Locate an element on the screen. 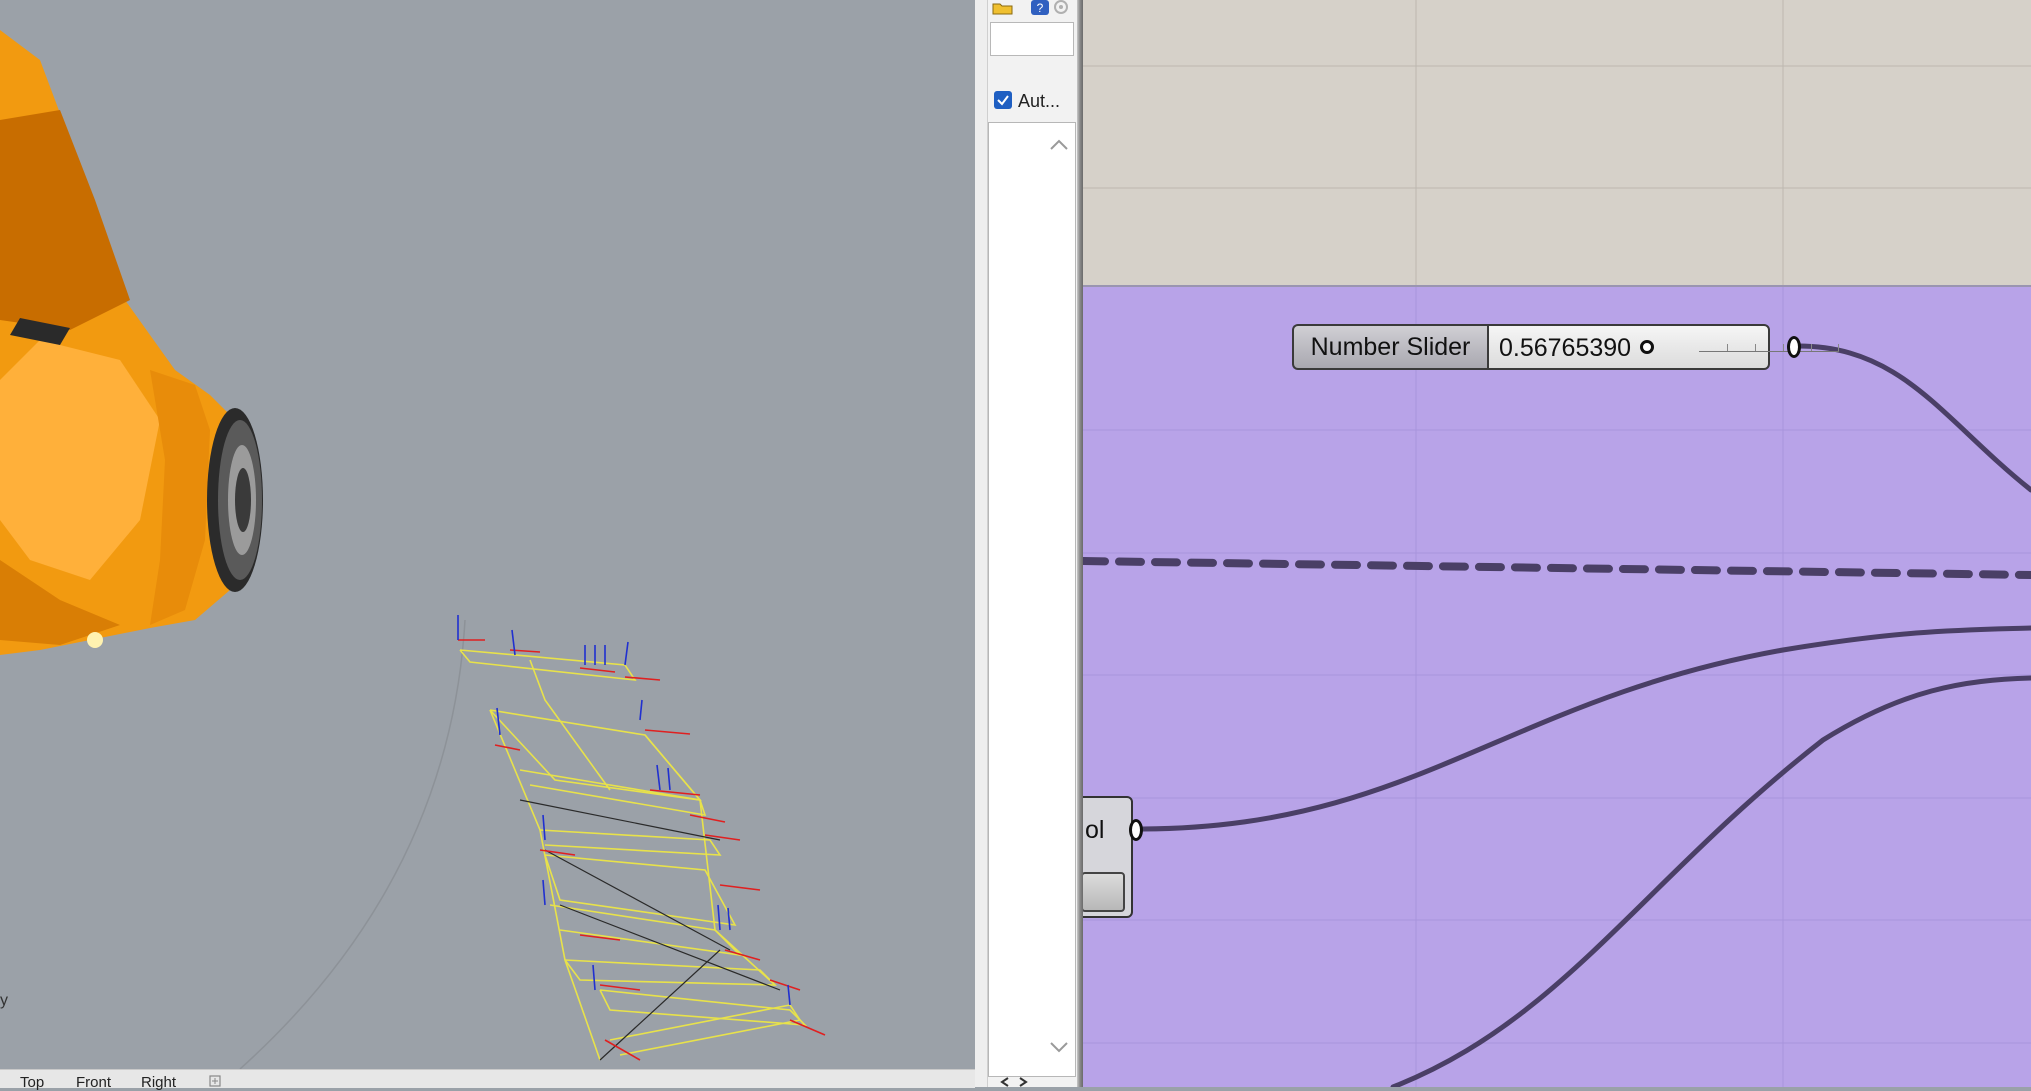 Image resolution: width=2031 pixels, height=1091 pixels. frame-axes-z is located at coordinates (624, 810).